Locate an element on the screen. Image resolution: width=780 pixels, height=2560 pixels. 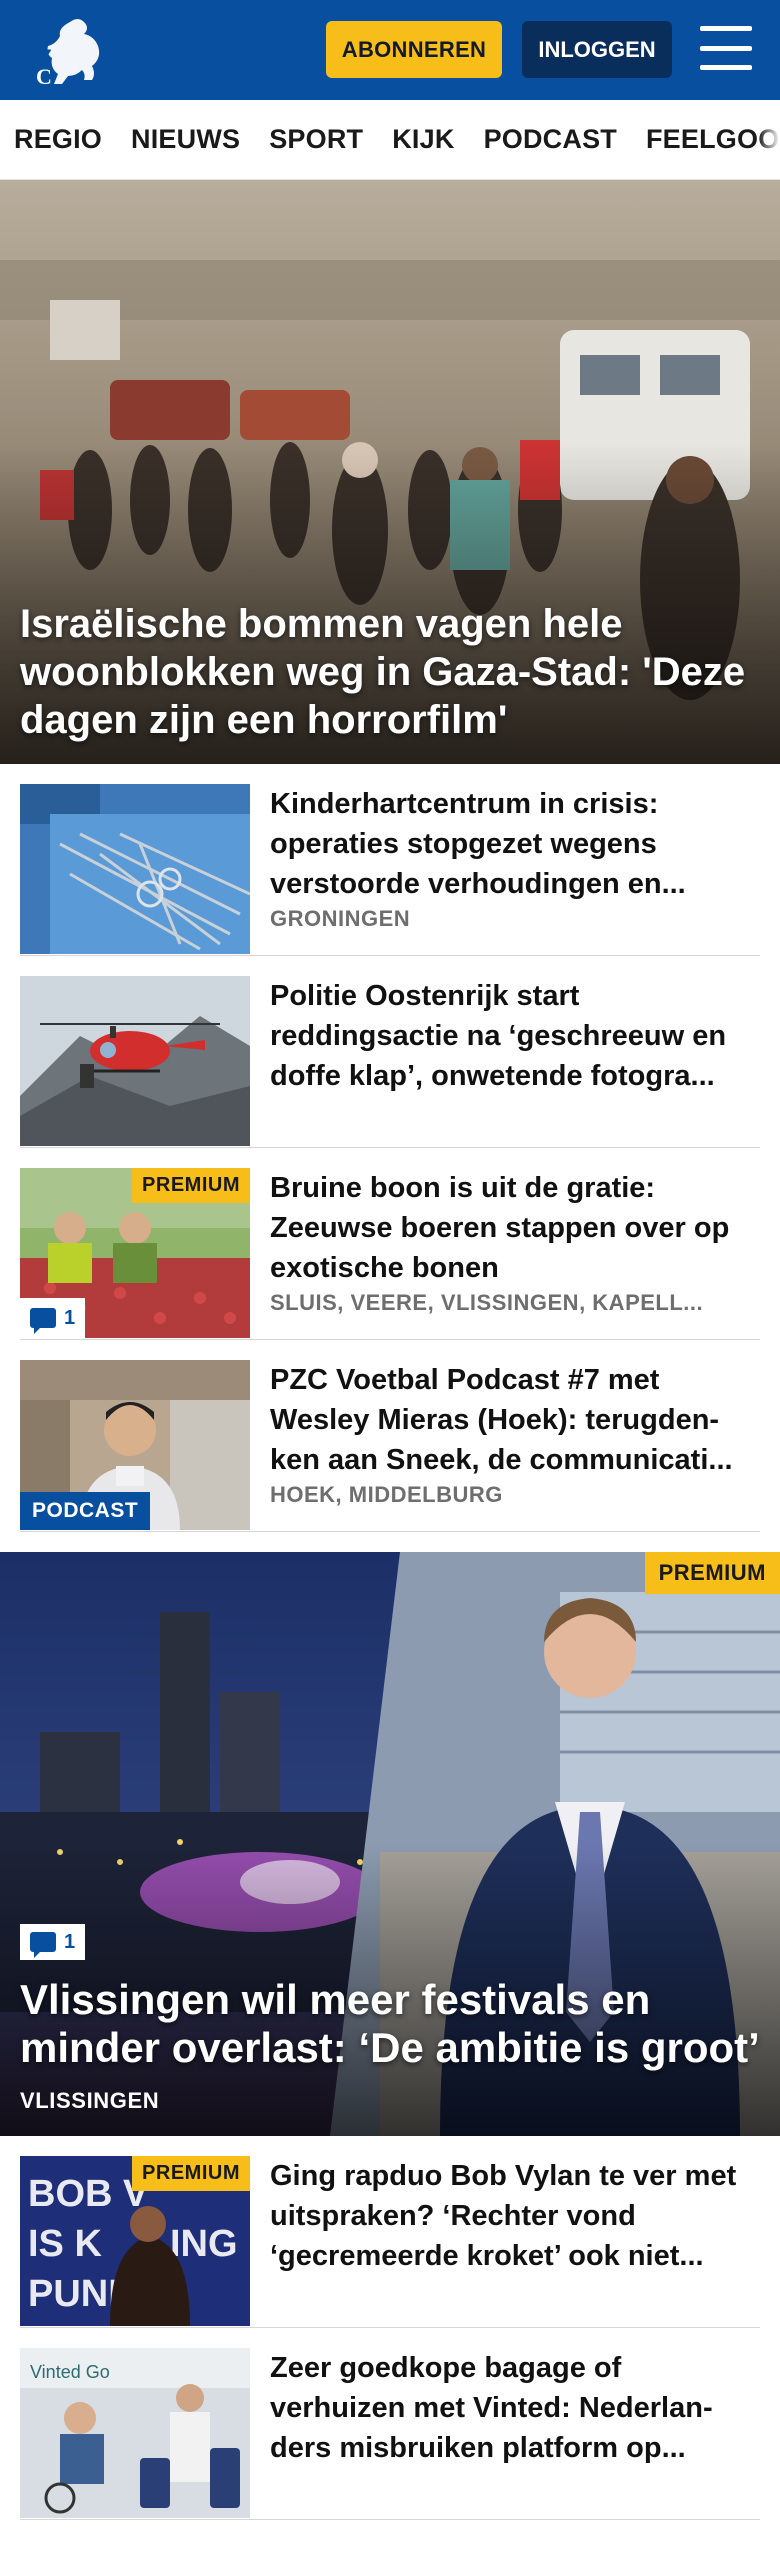
subscribe-button: ABONNEREN is located at coordinates (414, 49).